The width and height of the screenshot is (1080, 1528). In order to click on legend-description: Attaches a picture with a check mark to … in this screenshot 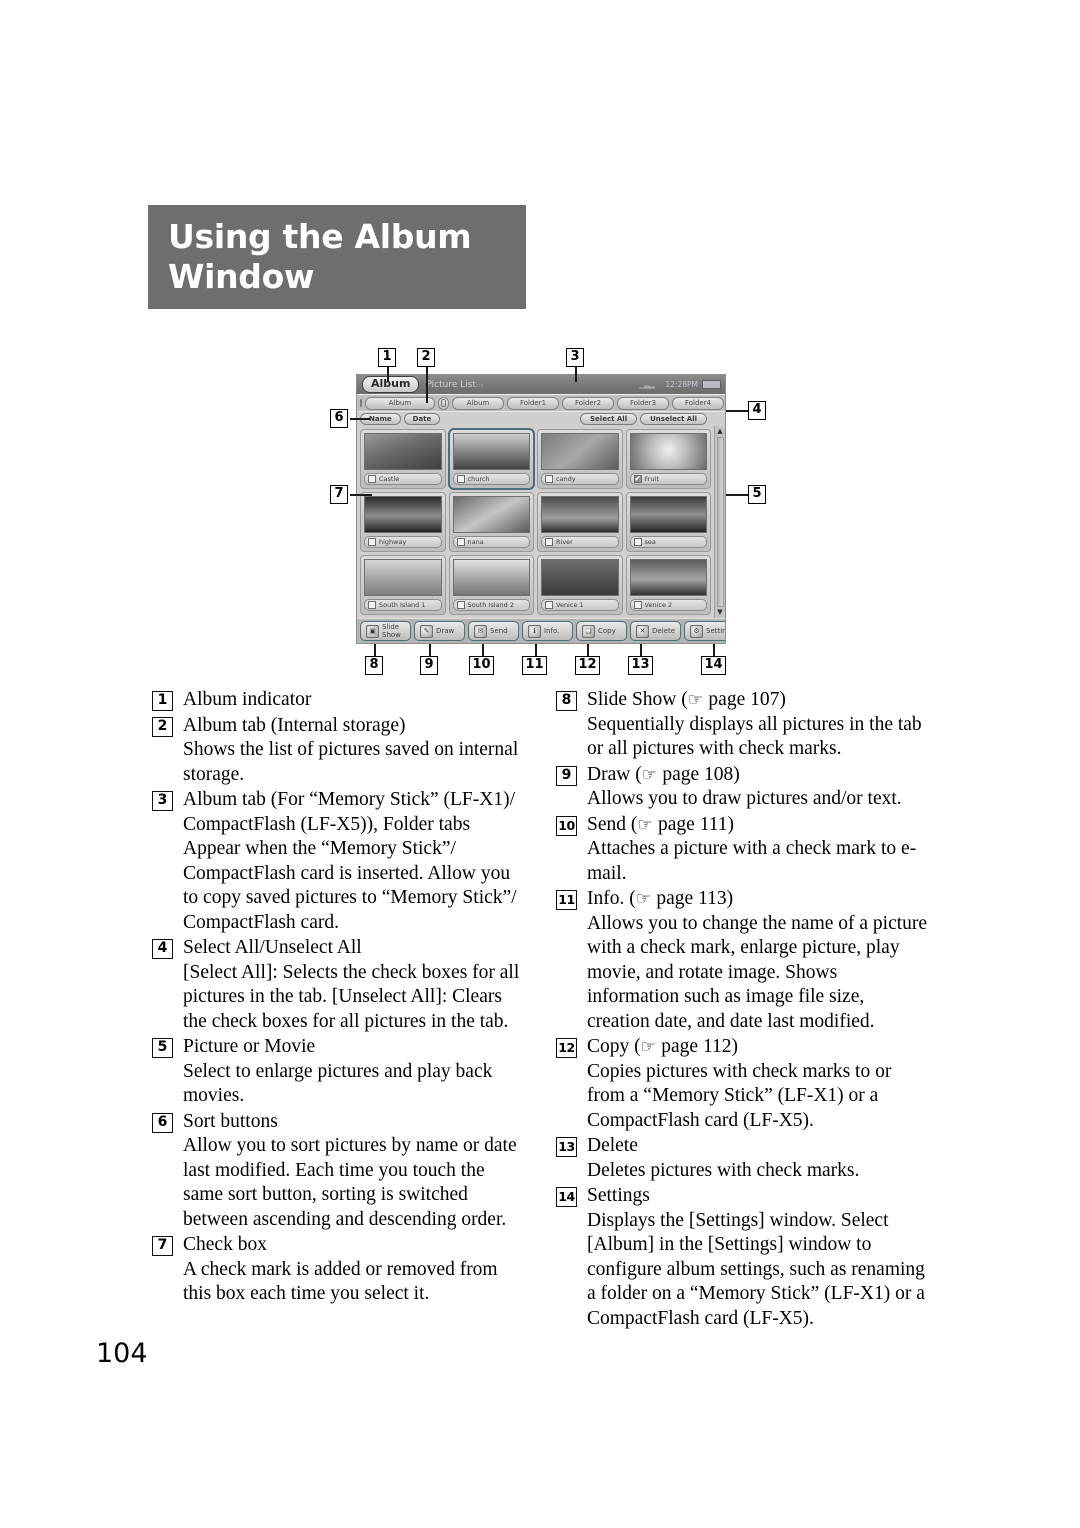, I will do `click(752, 861)`.